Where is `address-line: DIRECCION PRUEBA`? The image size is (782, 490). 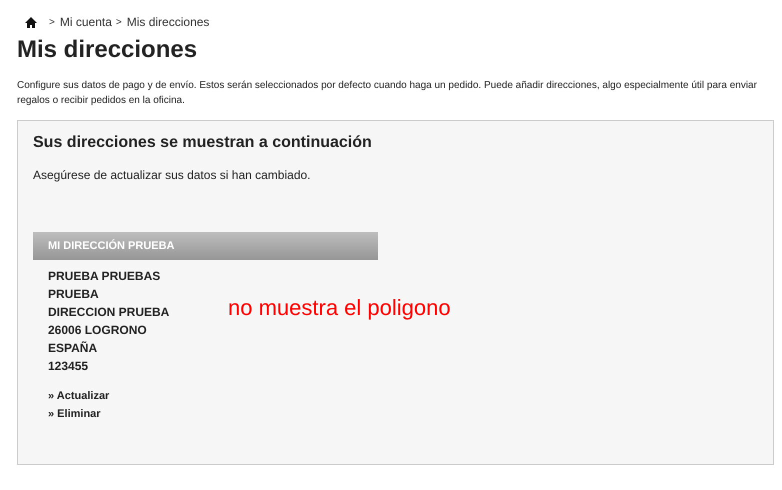
address-line: DIRECCION PRUEBA is located at coordinates (109, 312).